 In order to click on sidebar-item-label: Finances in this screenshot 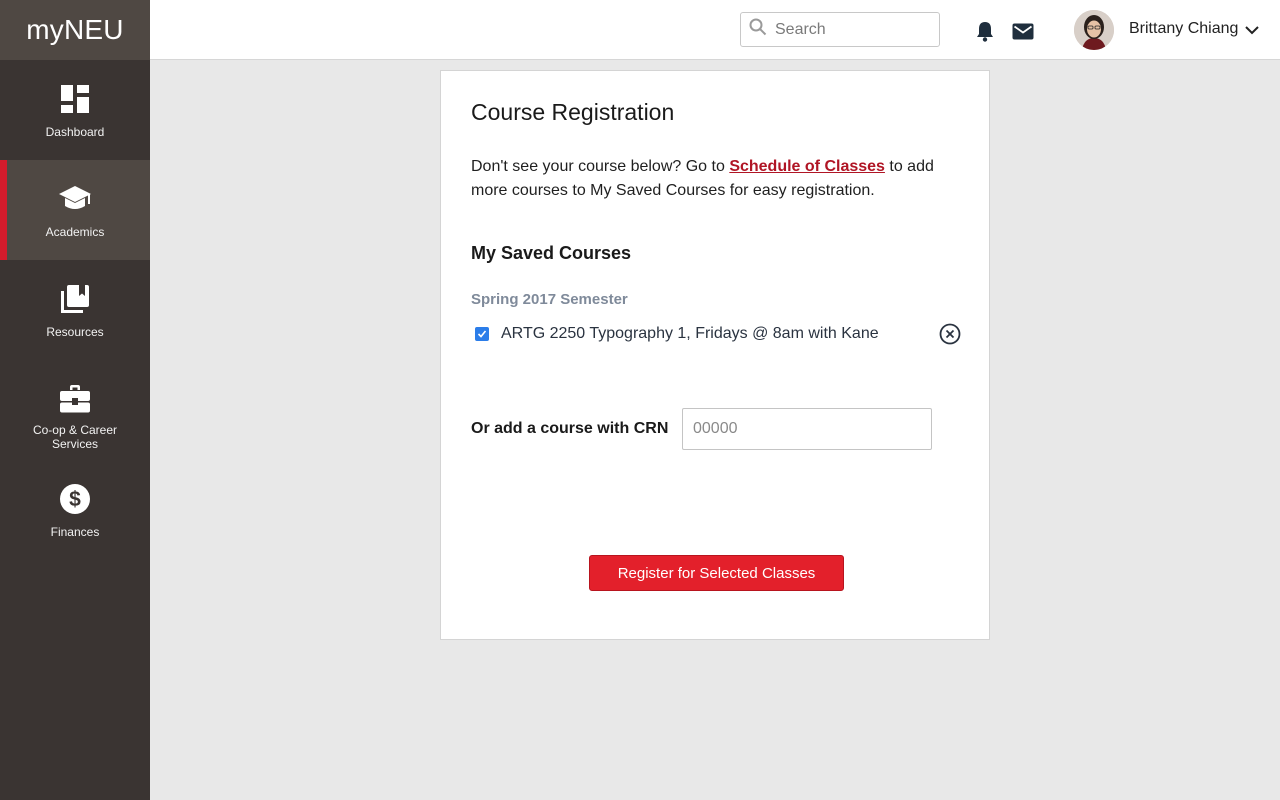, I will do `click(75, 532)`.